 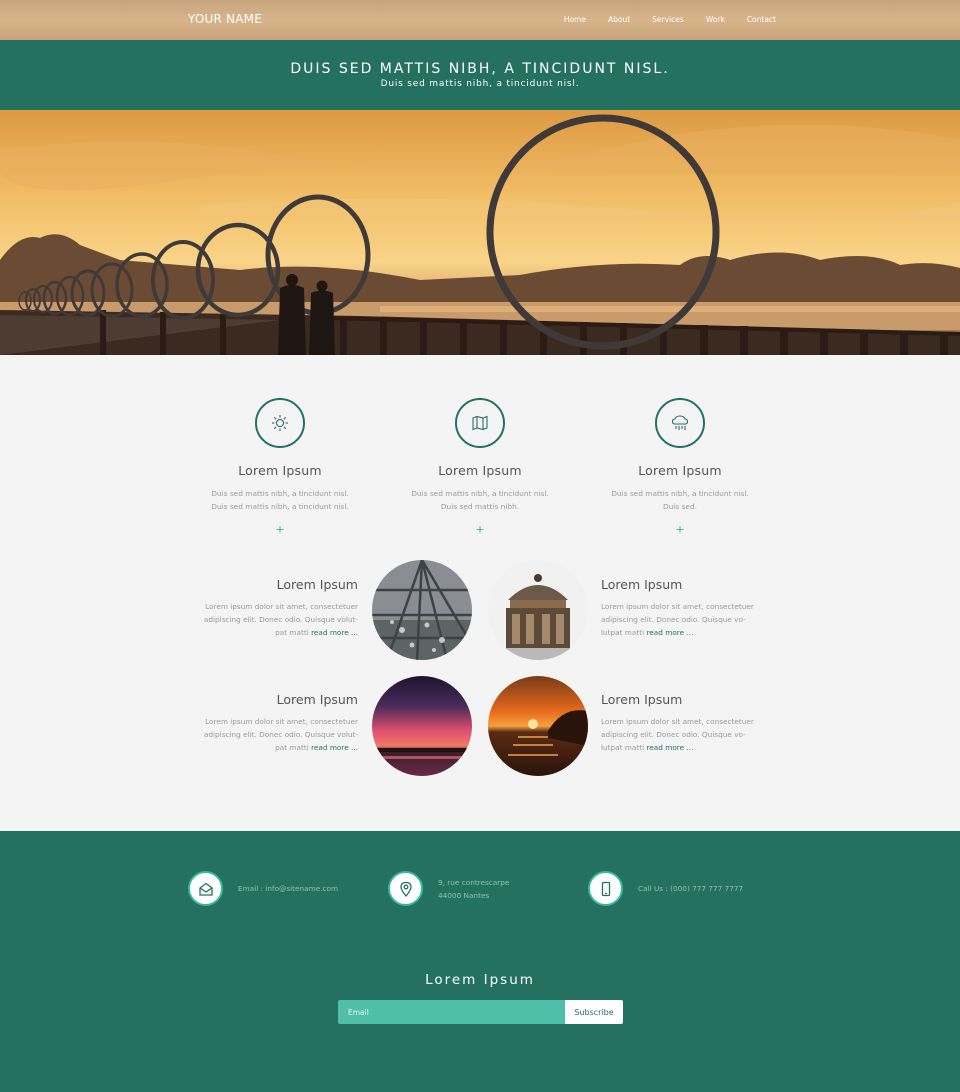 What do you see at coordinates (594, 1012) in the screenshot?
I see `subscribe-button: Subscribe` at bounding box center [594, 1012].